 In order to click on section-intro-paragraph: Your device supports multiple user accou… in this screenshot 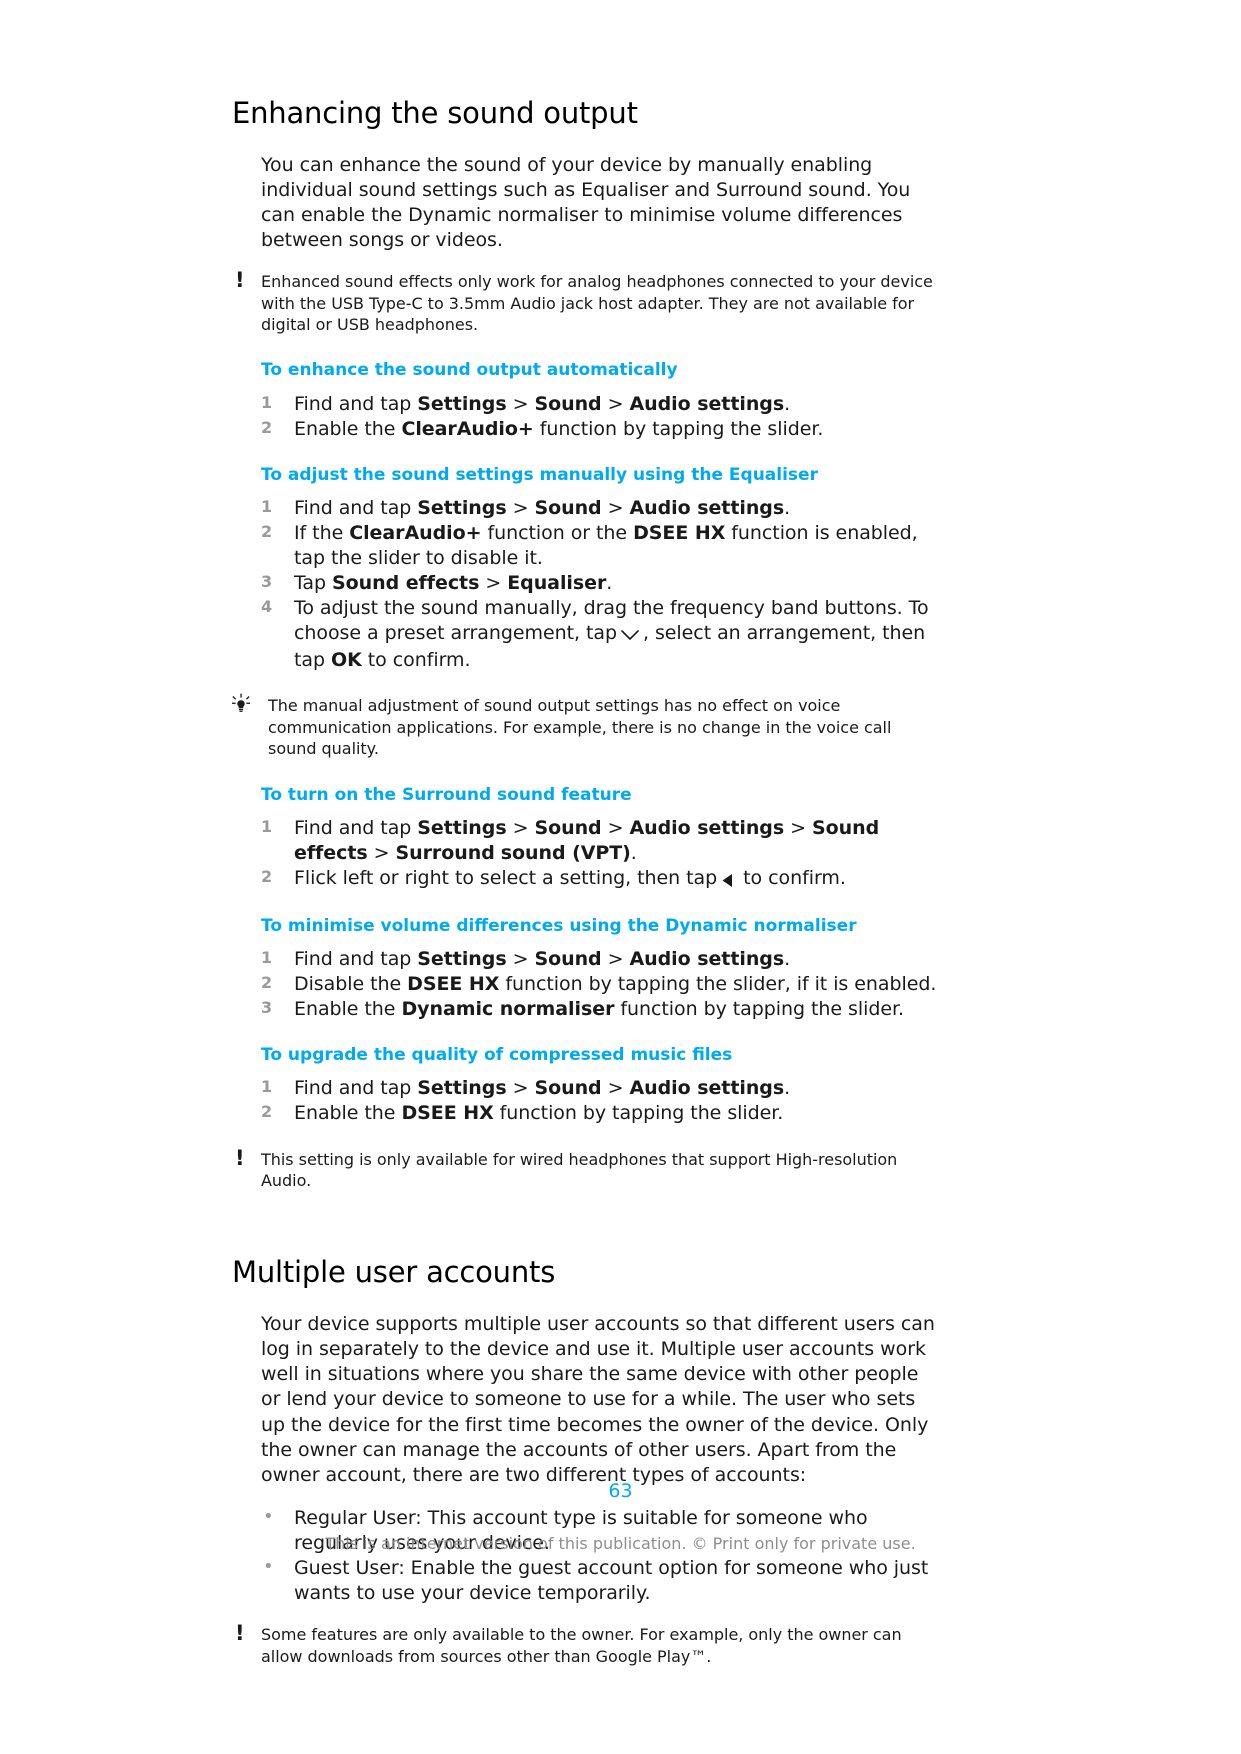, I will do `click(598, 1399)`.